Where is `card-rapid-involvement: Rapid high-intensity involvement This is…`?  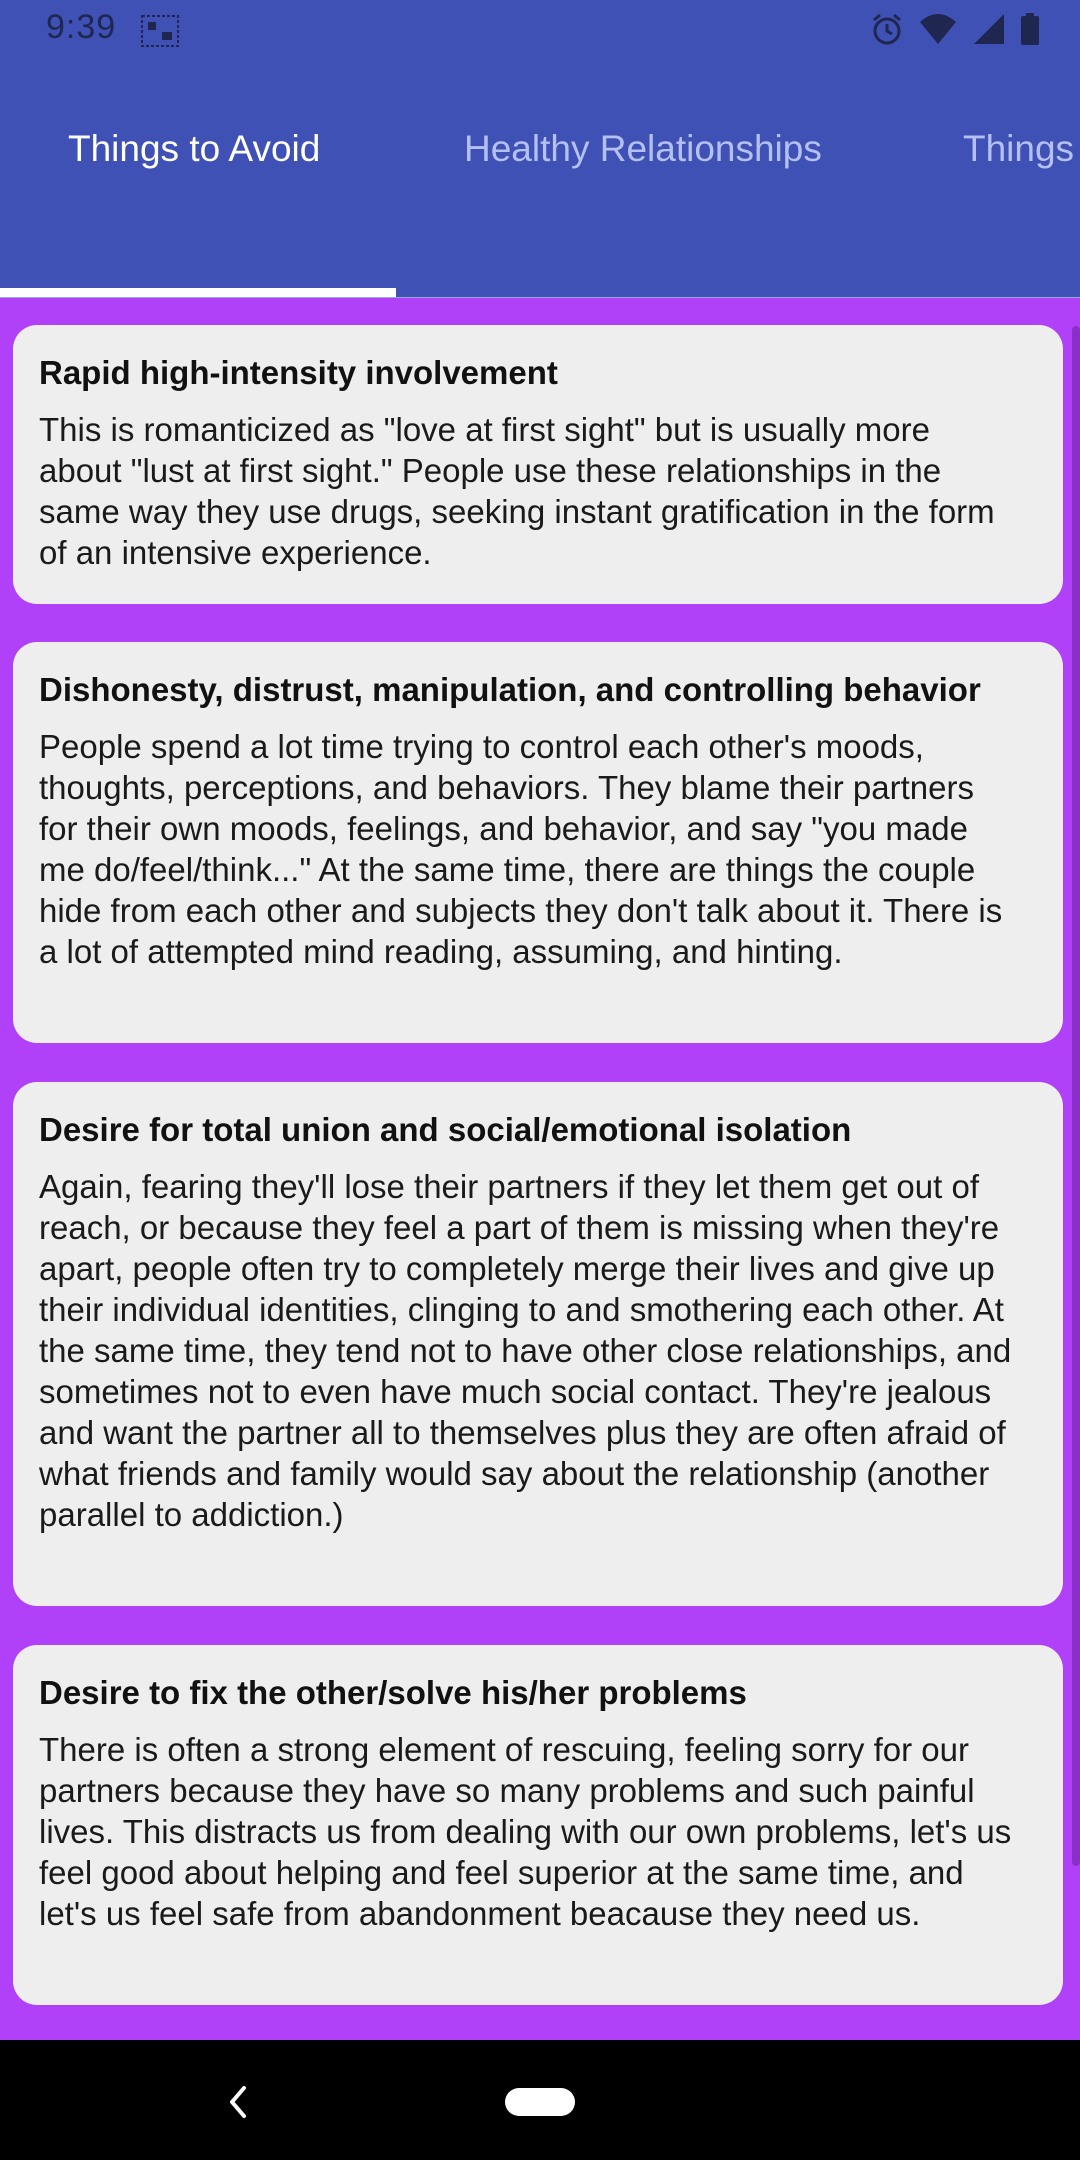
card-rapid-involvement: Rapid high-intensity involvement This is… is located at coordinates (538, 464).